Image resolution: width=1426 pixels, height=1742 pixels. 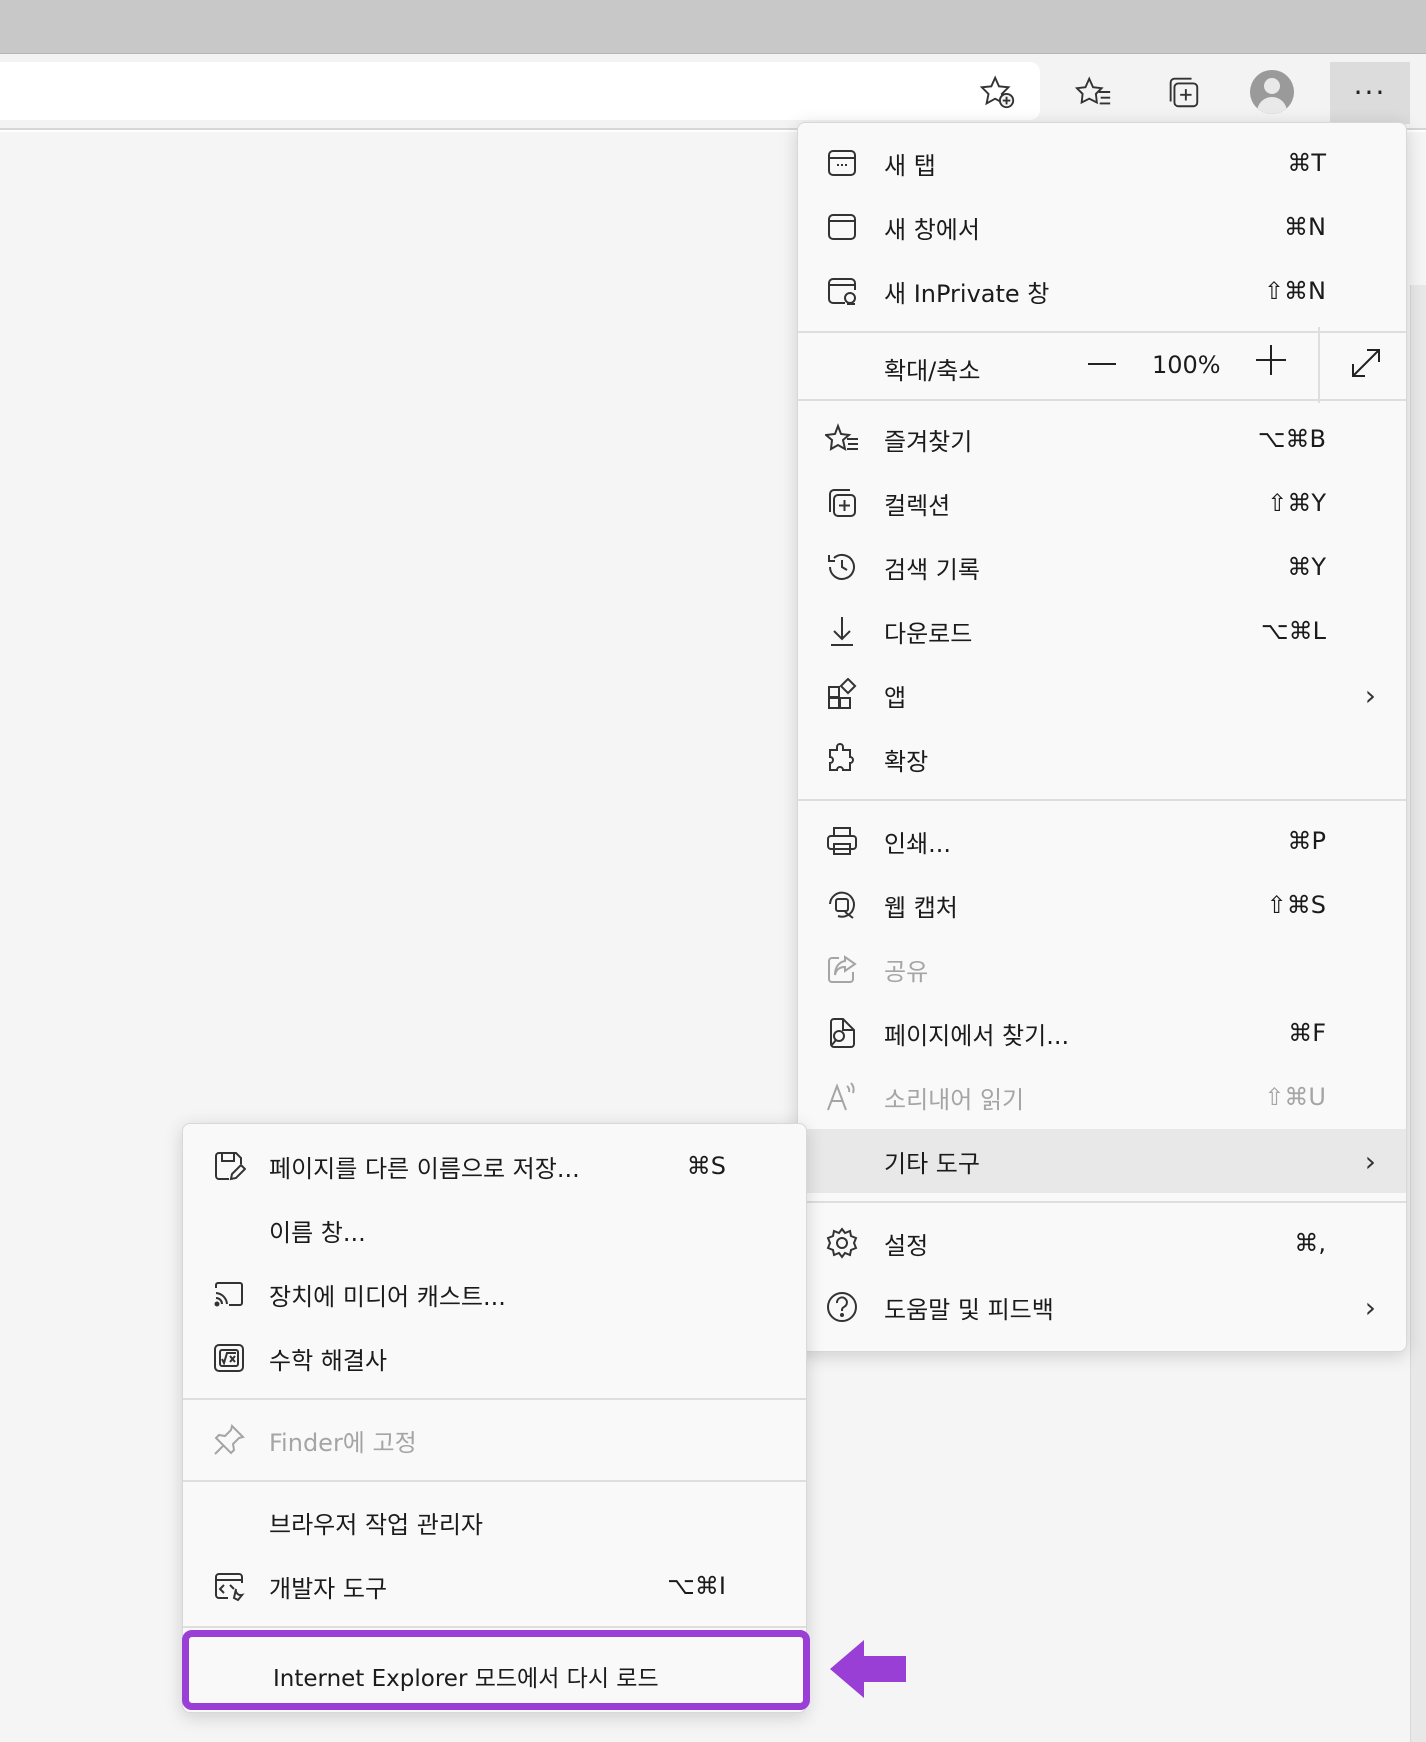 I want to click on download-icon, so click(x=842, y=631).